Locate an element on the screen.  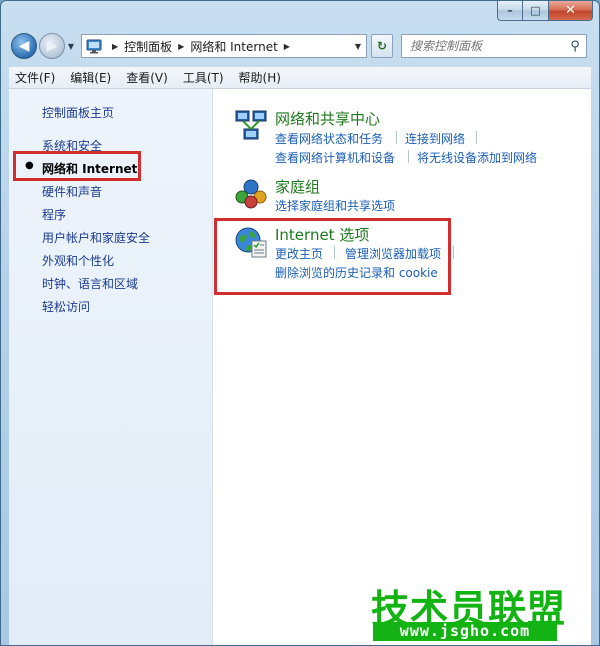
address-dropdown-icon: ▼ is located at coordinates (358, 46).